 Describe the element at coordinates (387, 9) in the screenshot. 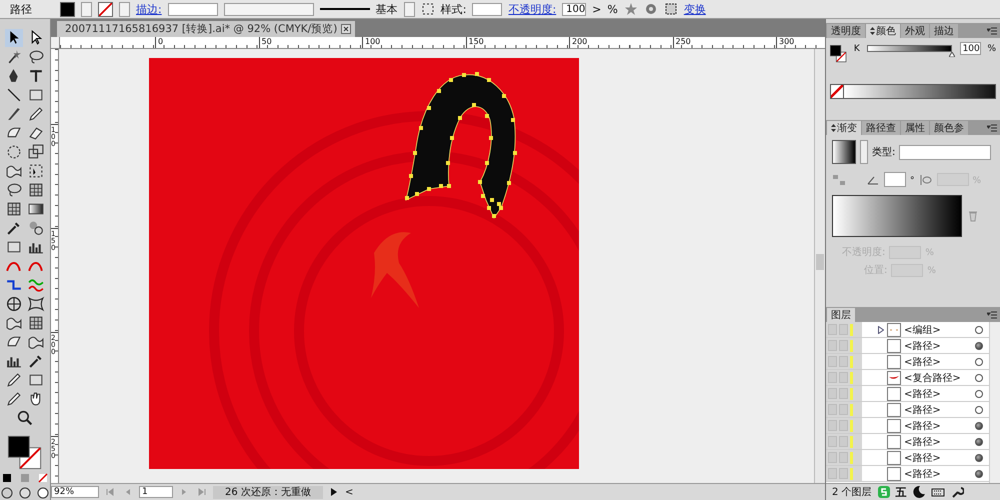

I see `brush-style-label: 基本` at that location.